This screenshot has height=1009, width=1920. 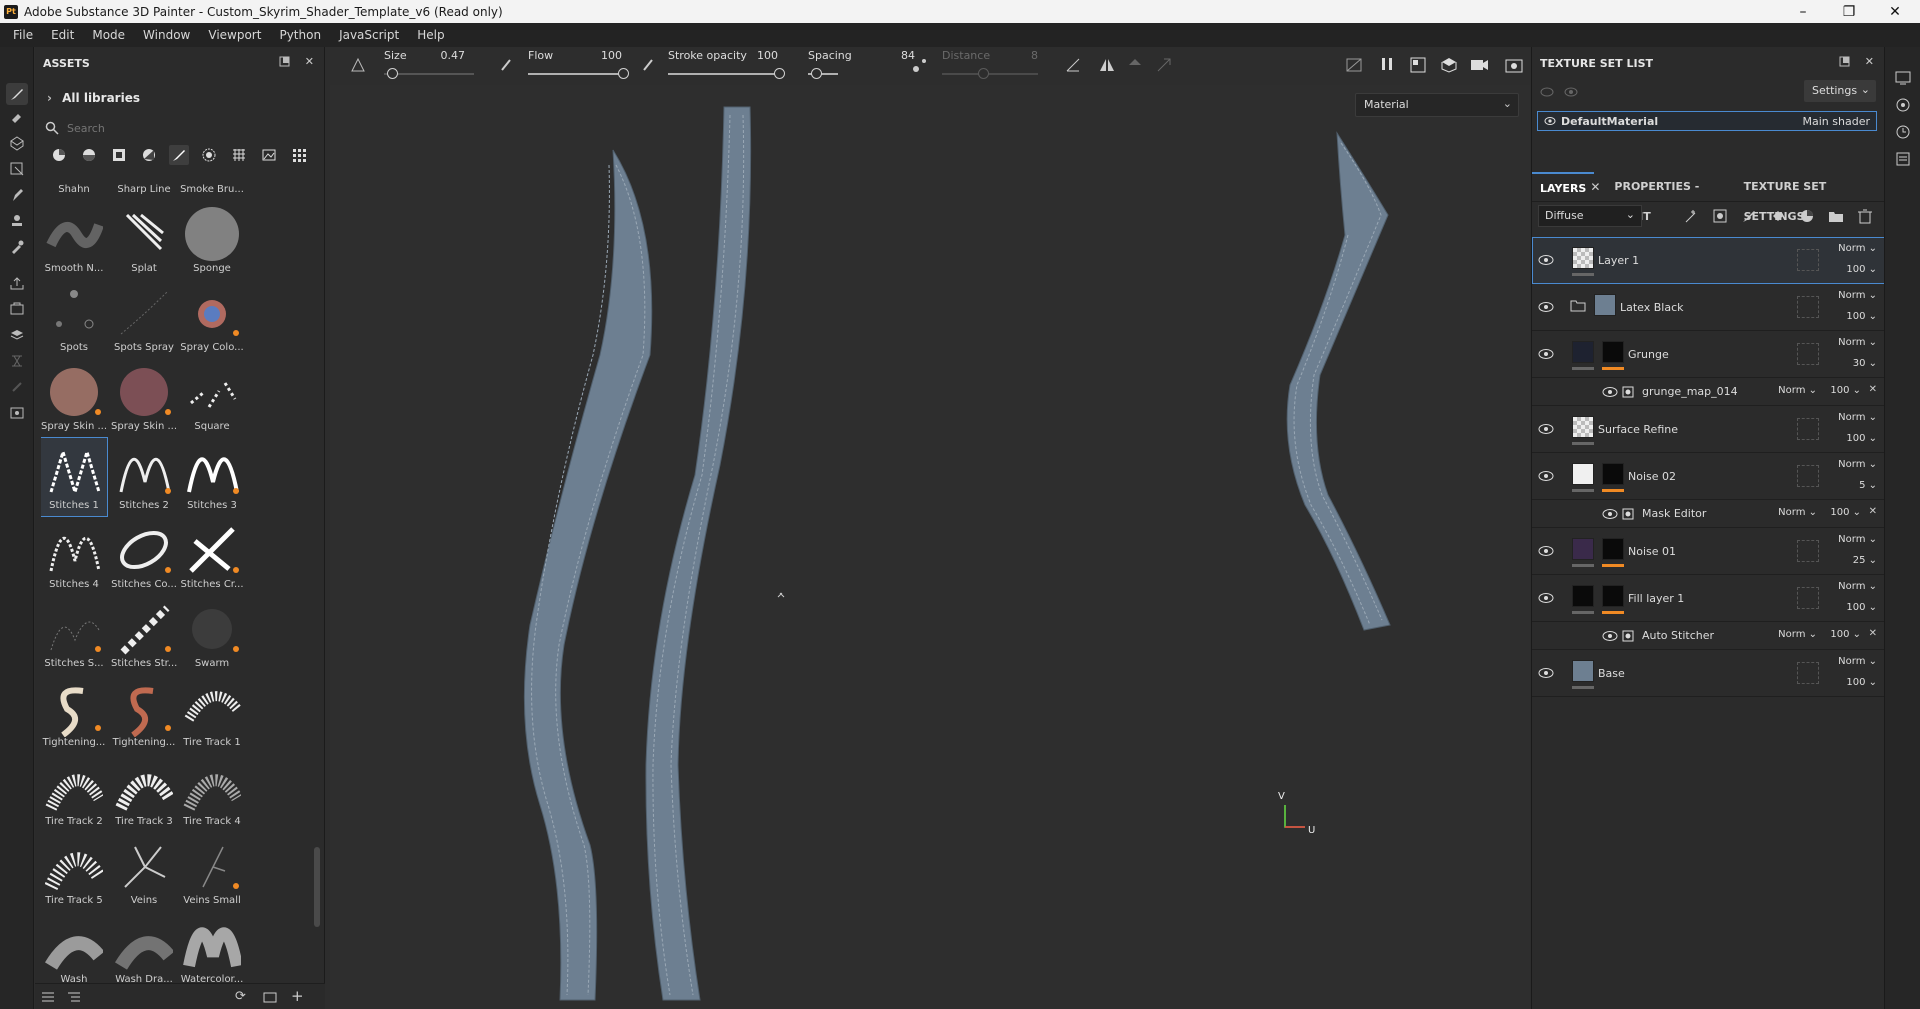 What do you see at coordinates (74, 793) in the screenshot?
I see `brush-item: Tire Track 2` at bounding box center [74, 793].